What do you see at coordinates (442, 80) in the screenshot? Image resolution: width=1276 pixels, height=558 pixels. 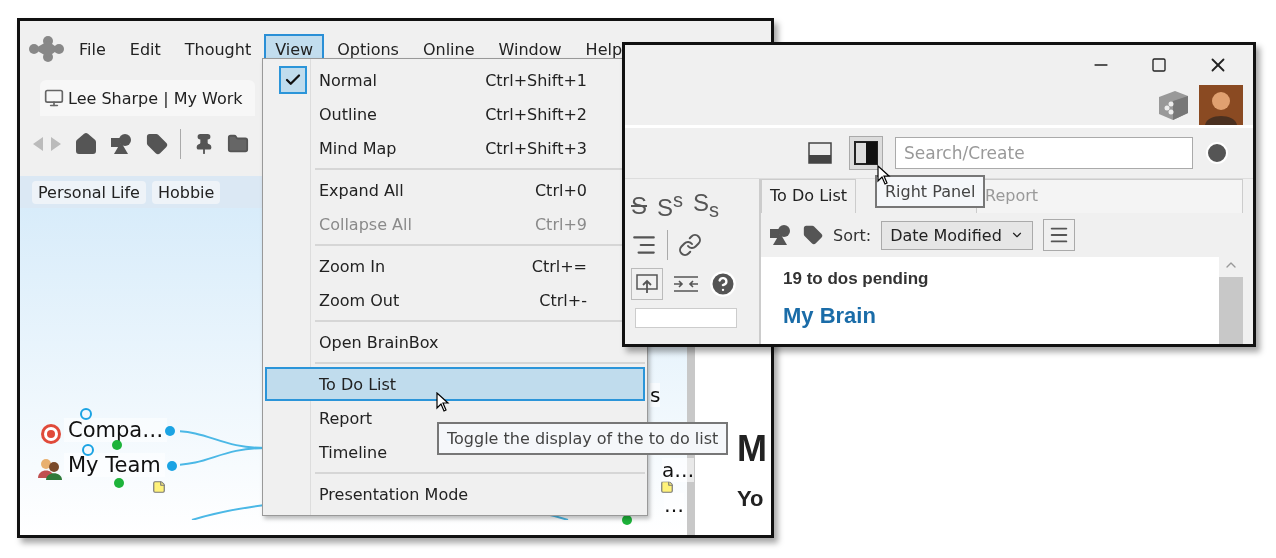 I see `menu-item: Normal Ctrl+Shift+1` at bounding box center [442, 80].